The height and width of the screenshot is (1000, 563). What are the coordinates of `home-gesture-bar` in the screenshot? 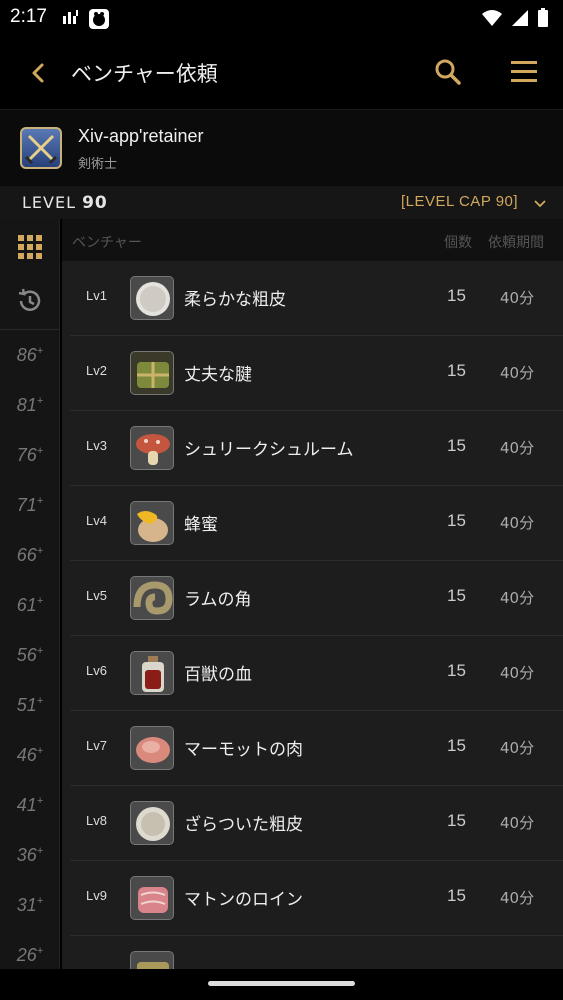 It's located at (281, 983).